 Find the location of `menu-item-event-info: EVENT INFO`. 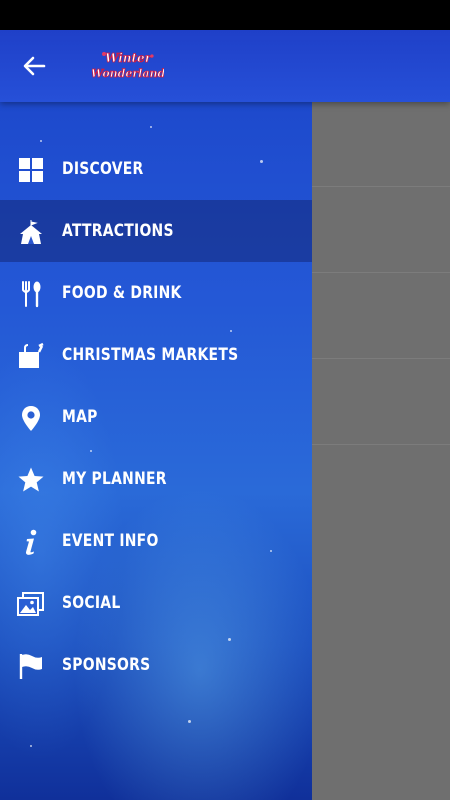

menu-item-event-info: EVENT INFO is located at coordinates (156, 541).